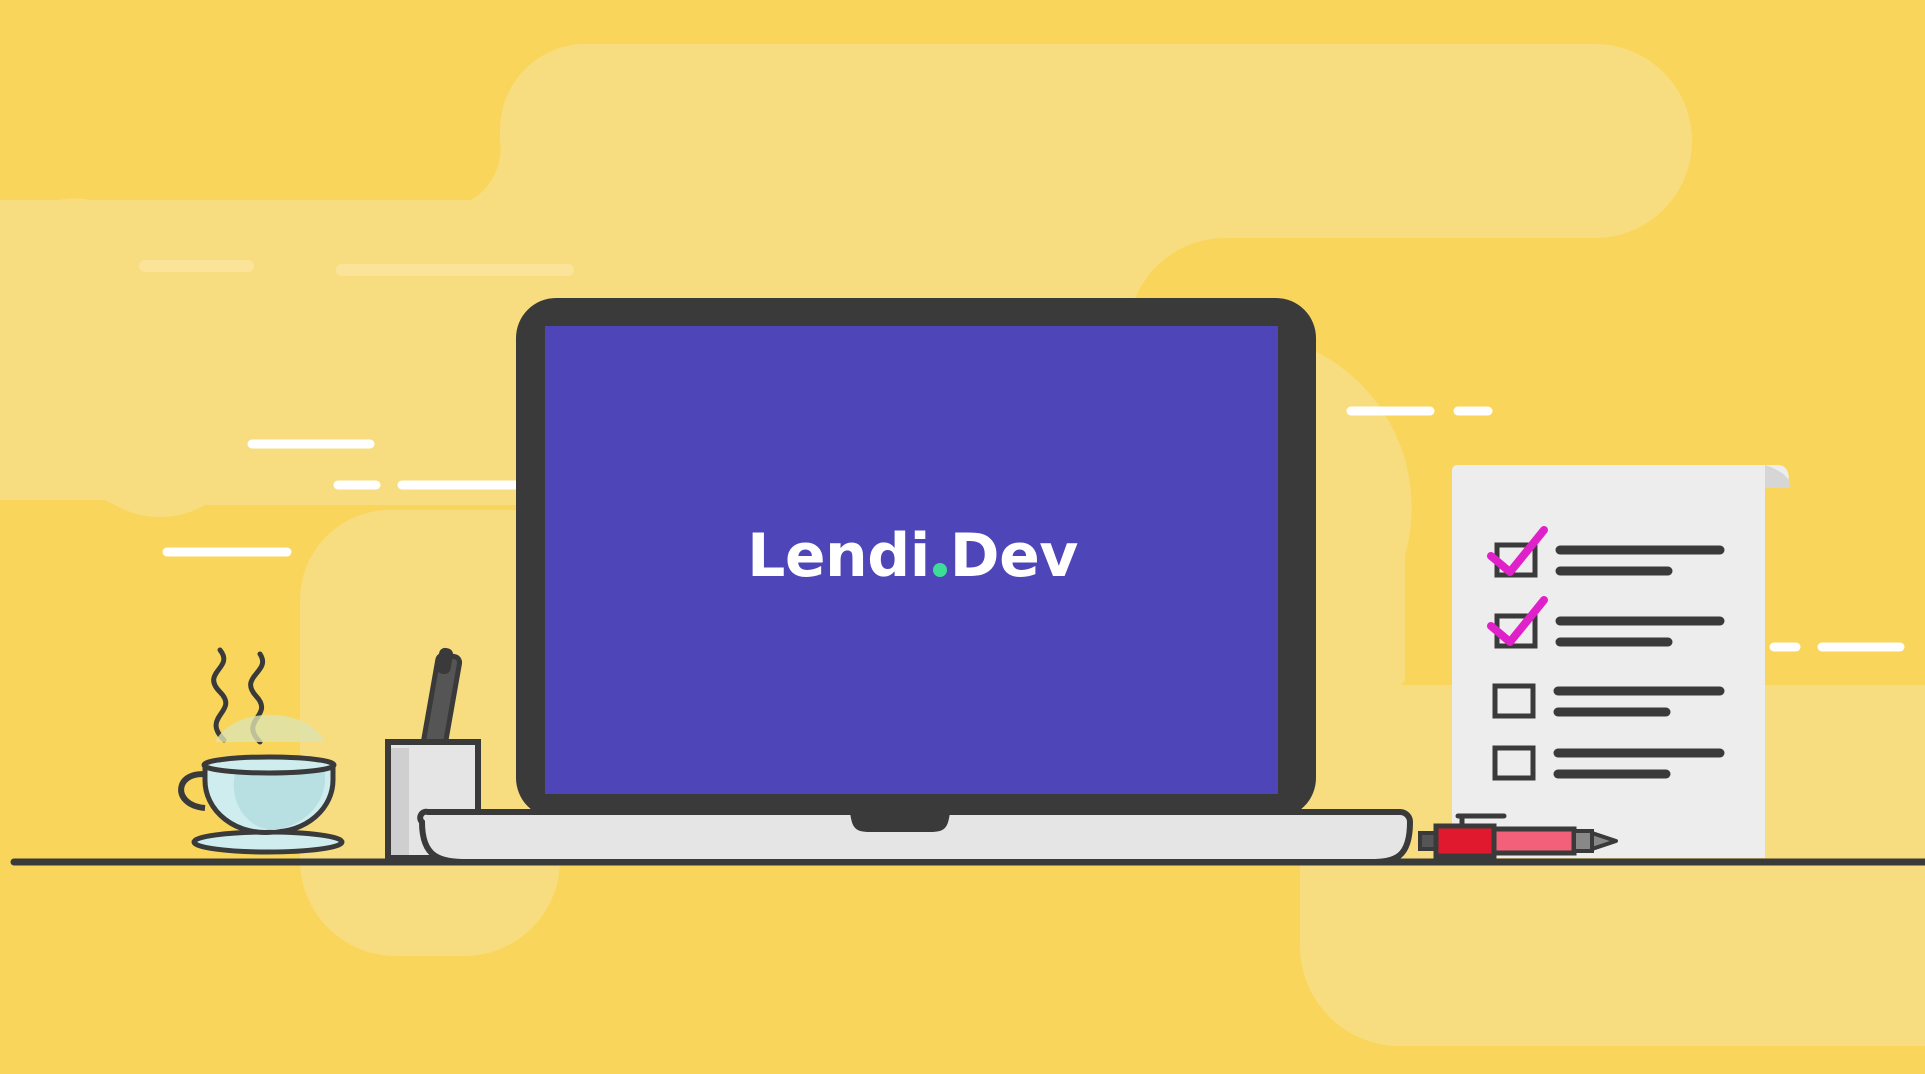  I want to click on checklist-paper, so click(1620, 661).